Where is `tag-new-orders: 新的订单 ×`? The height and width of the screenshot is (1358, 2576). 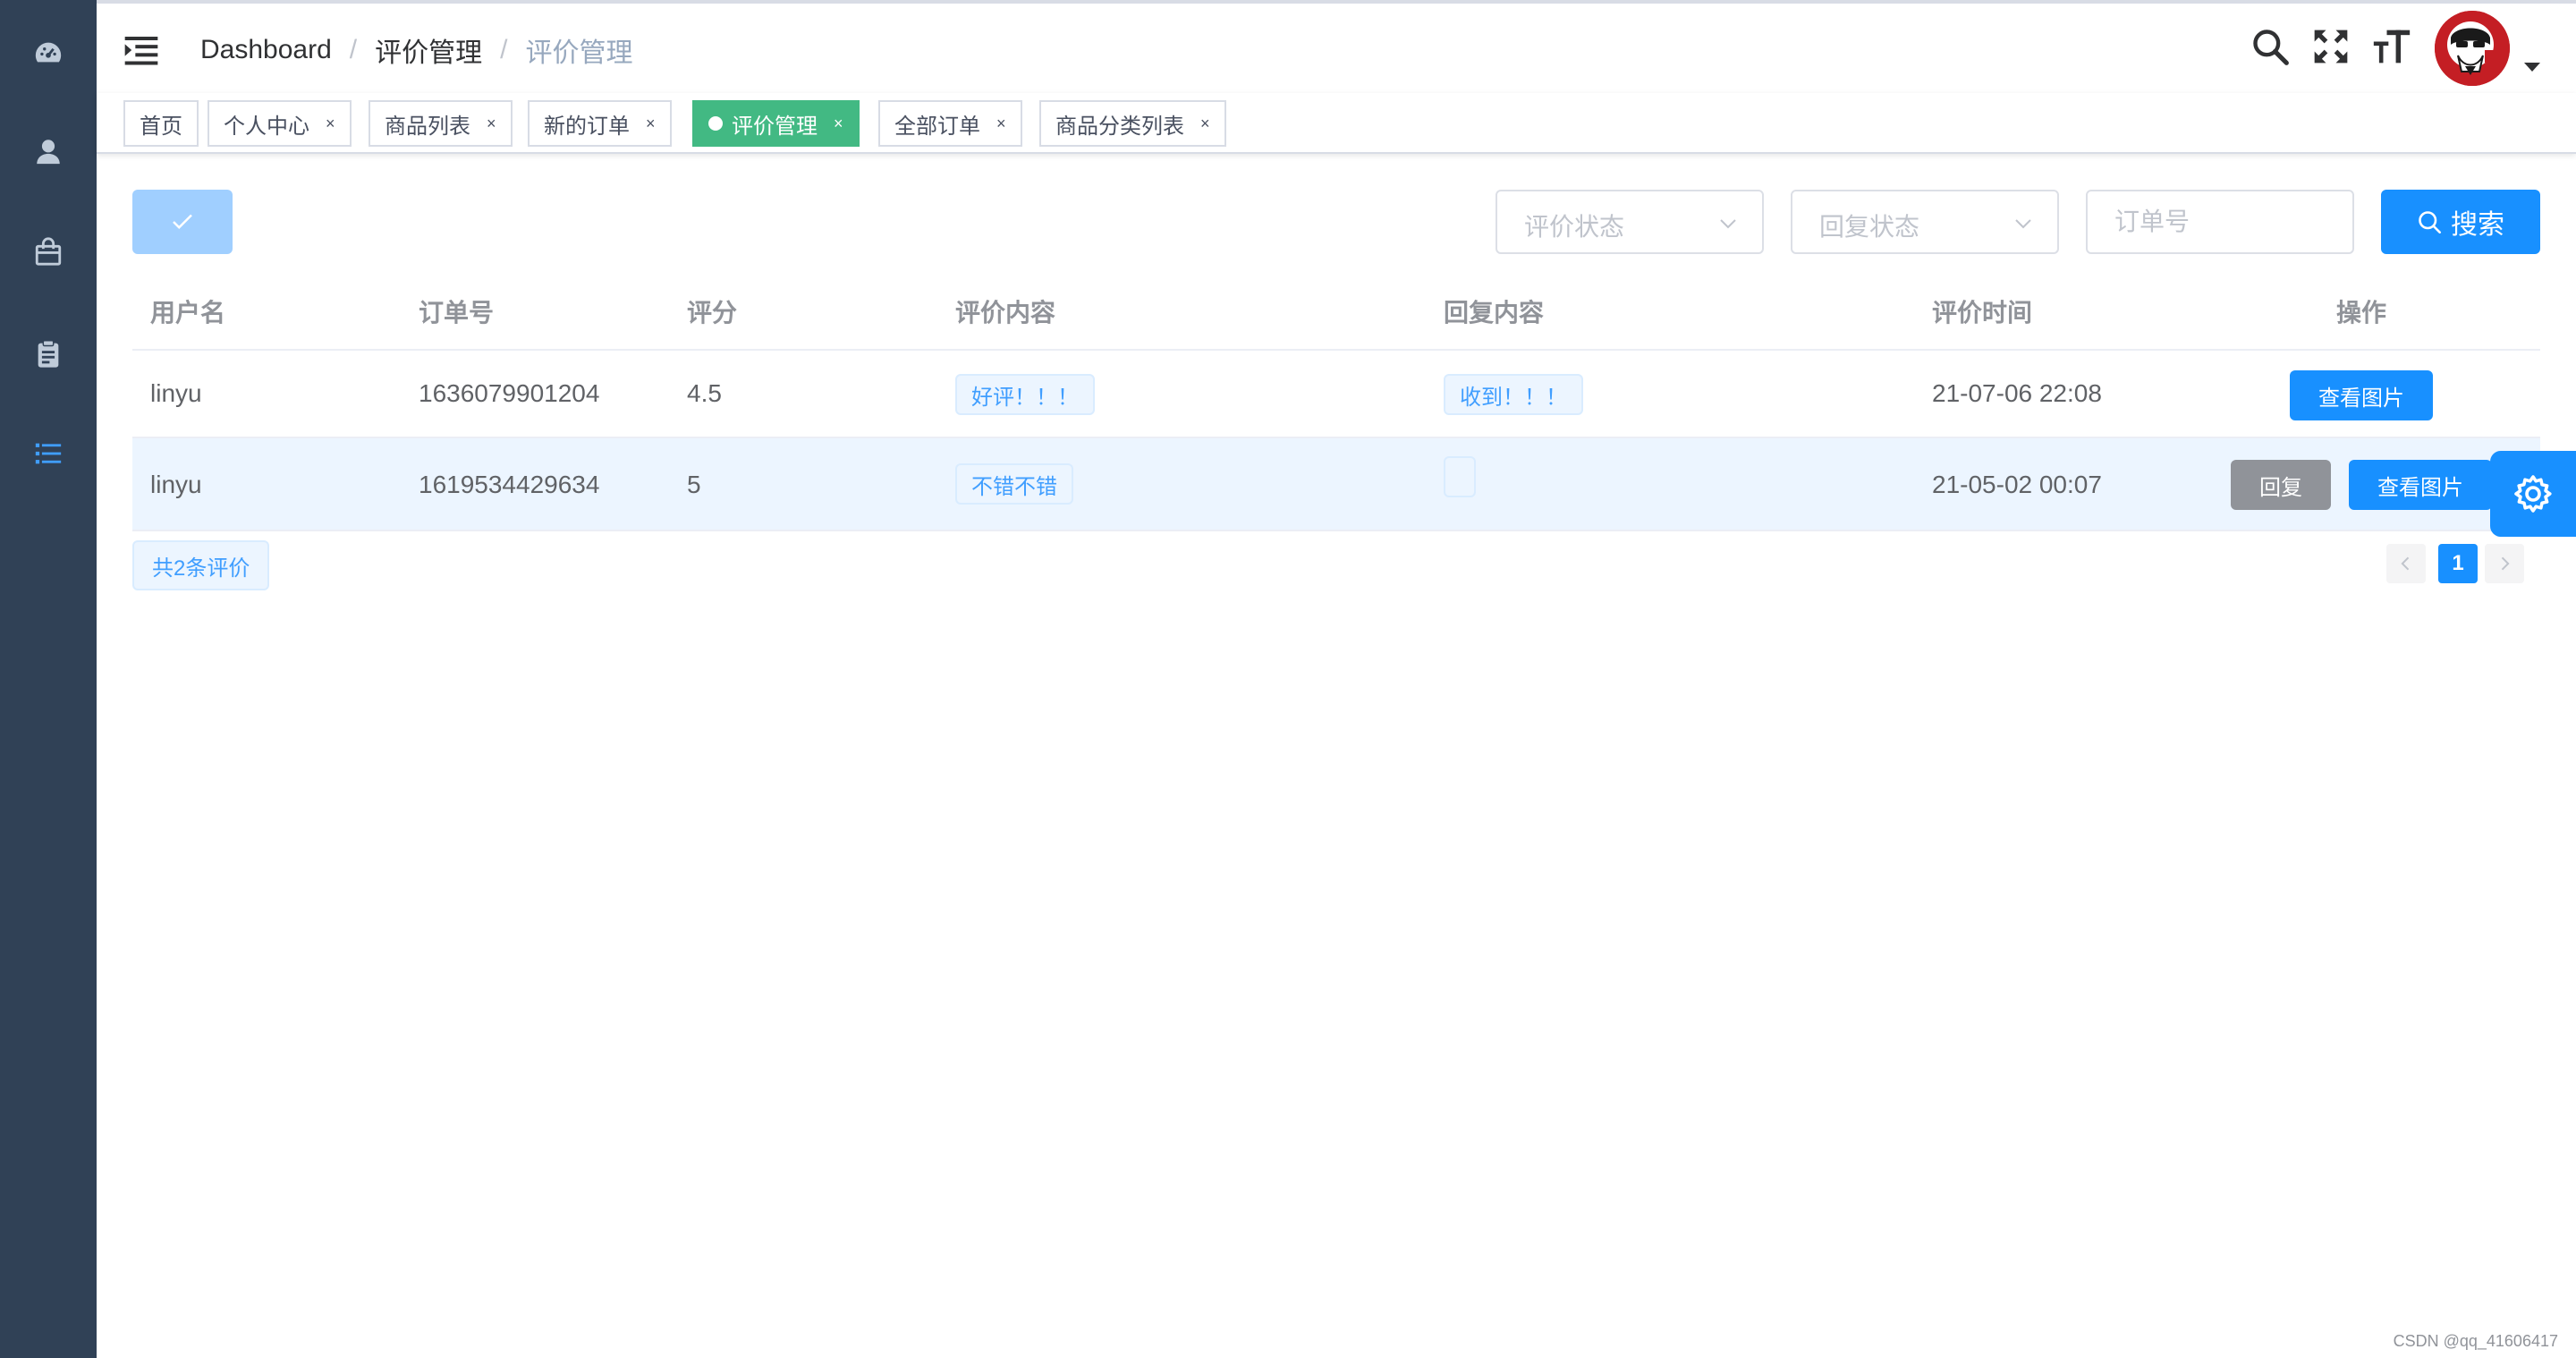
tag-new-orders: 新的订单 × is located at coordinates (600, 123).